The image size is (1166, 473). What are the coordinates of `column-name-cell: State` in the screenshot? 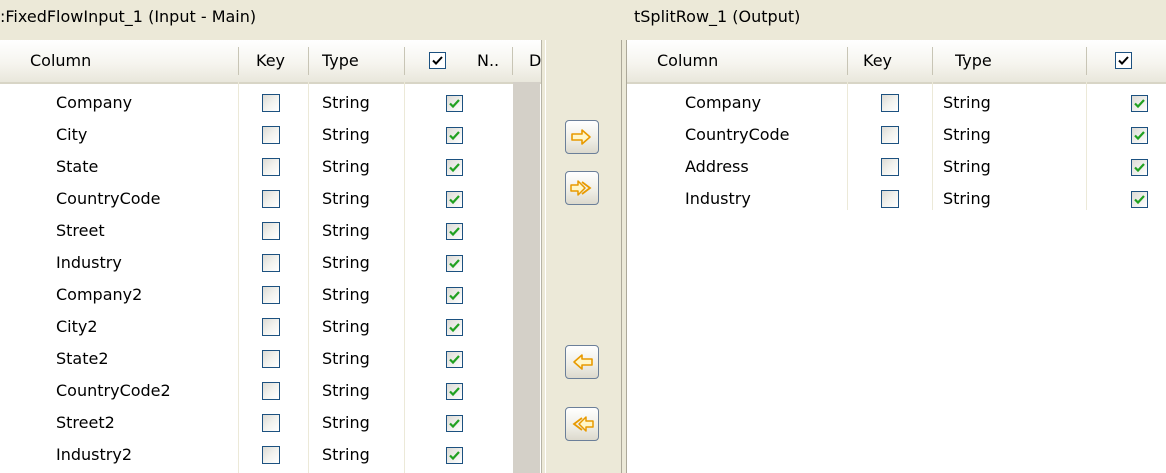 It's located at (77, 167).